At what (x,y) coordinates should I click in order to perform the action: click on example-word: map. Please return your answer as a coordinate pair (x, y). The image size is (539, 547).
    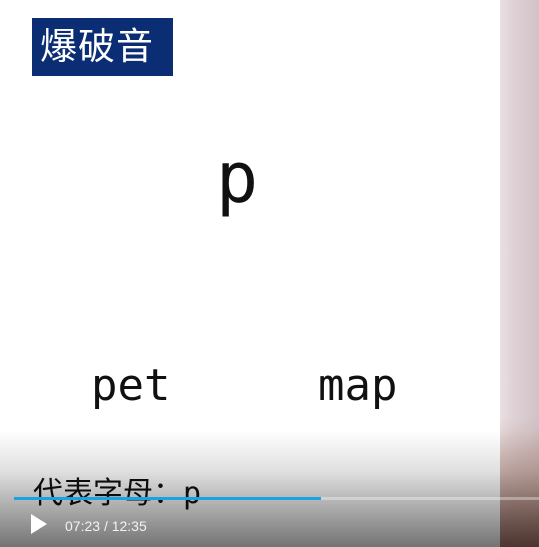
    Looking at the image, I should click on (358, 385).